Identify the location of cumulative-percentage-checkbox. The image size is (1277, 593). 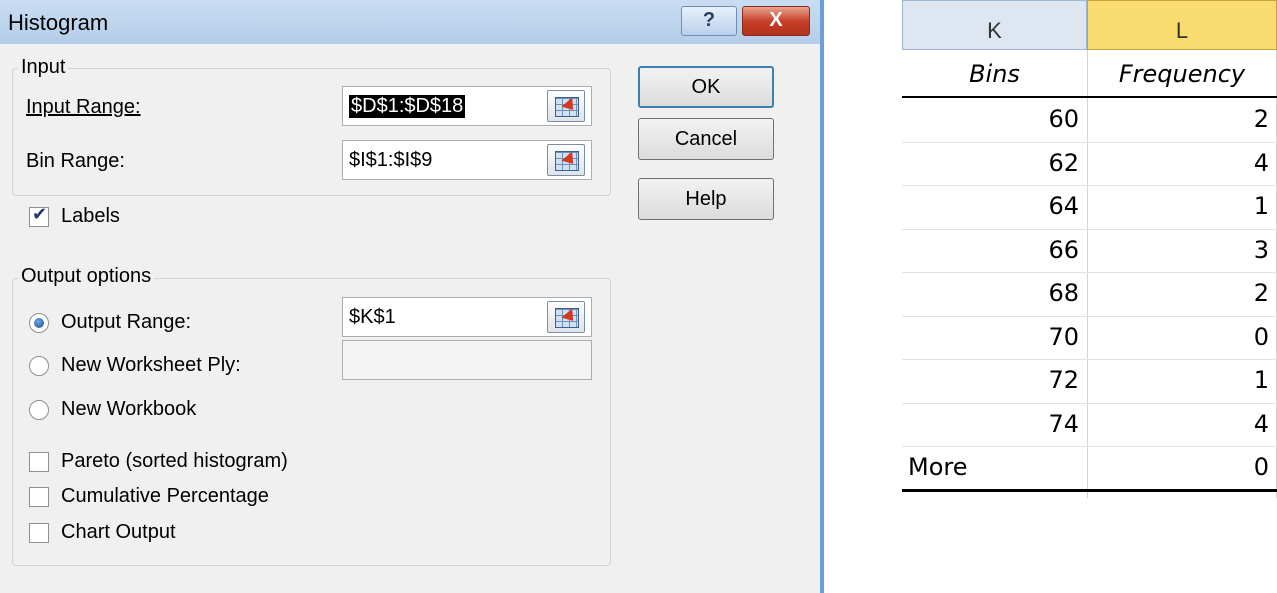
(39, 497).